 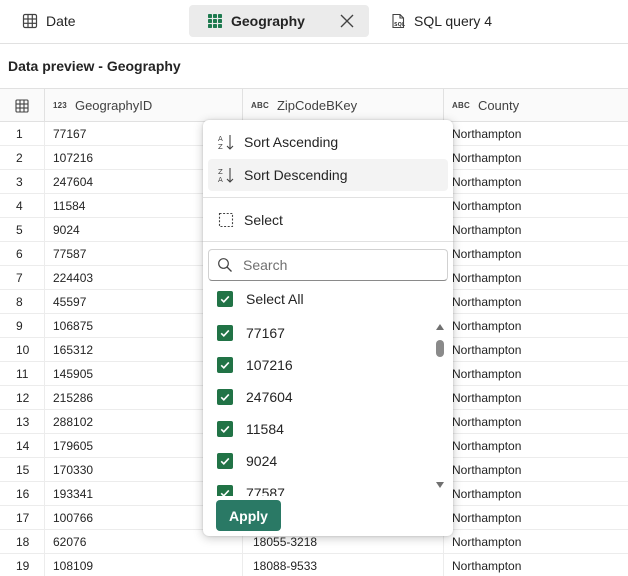 What do you see at coordinates (226, 220) in the screenshot?
I see `select-region-icon` at bounding box center [226, 220].